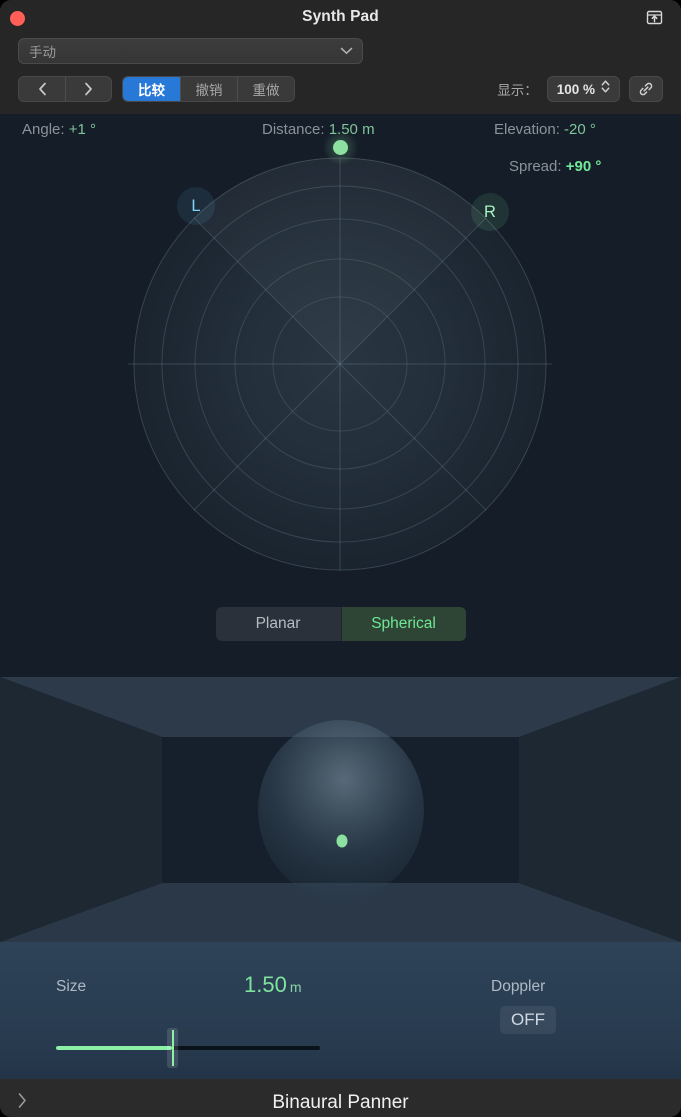 The height and width of the screenshot is (1117, 681). Describe the element at coordinates (43, 129) in the screenshot. I see `angle-label: Angle:` at that location.